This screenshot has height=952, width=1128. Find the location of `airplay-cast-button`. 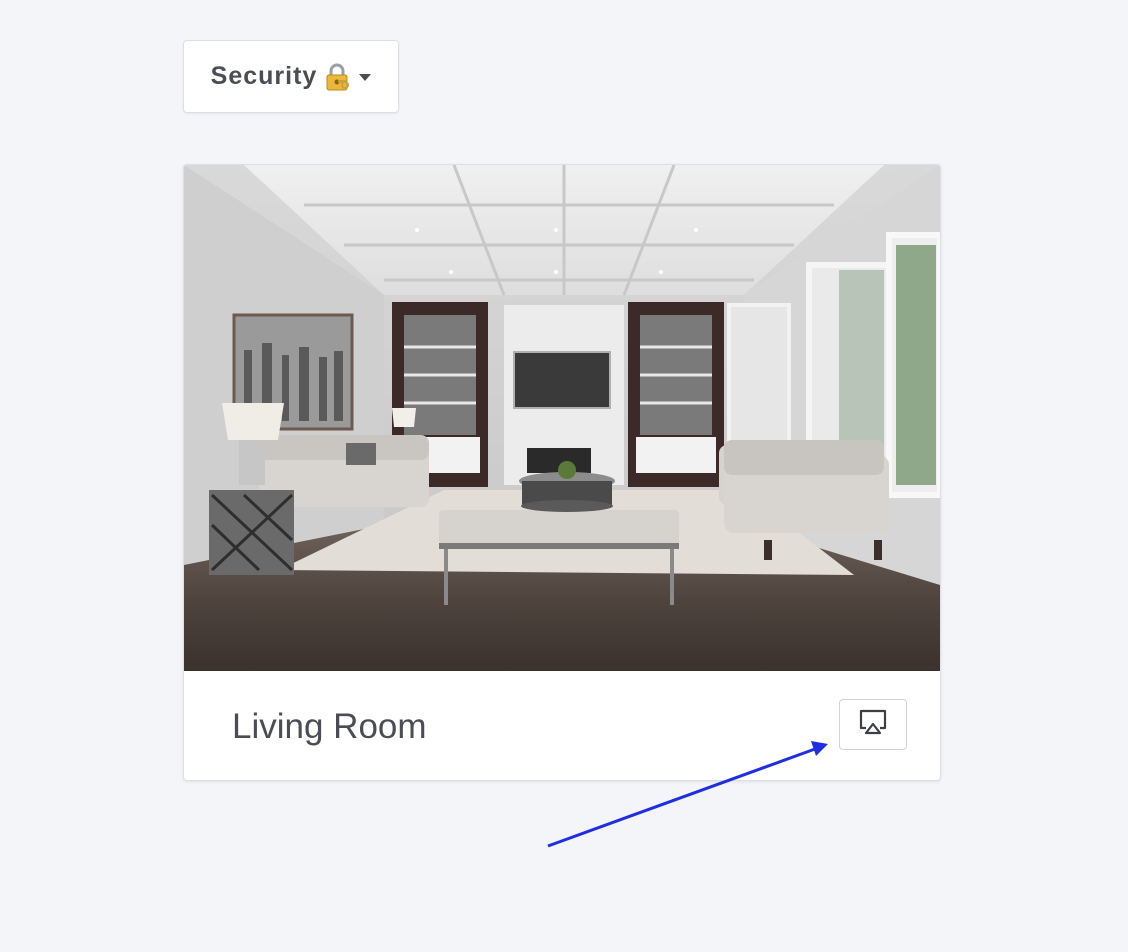

airplay-cast-button is located at coordinates (873, 724).